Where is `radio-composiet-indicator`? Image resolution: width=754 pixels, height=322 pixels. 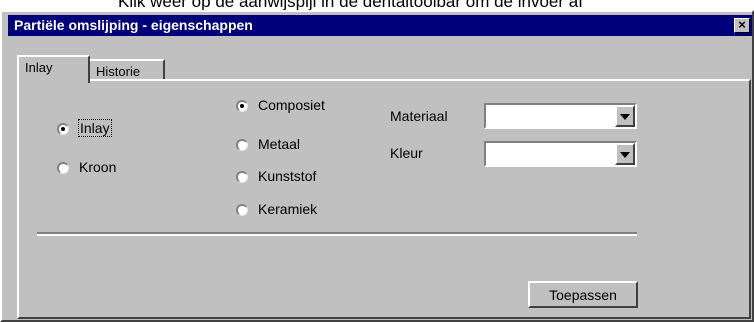 radio-composiet-indicator is located at coordinates (242, 106).